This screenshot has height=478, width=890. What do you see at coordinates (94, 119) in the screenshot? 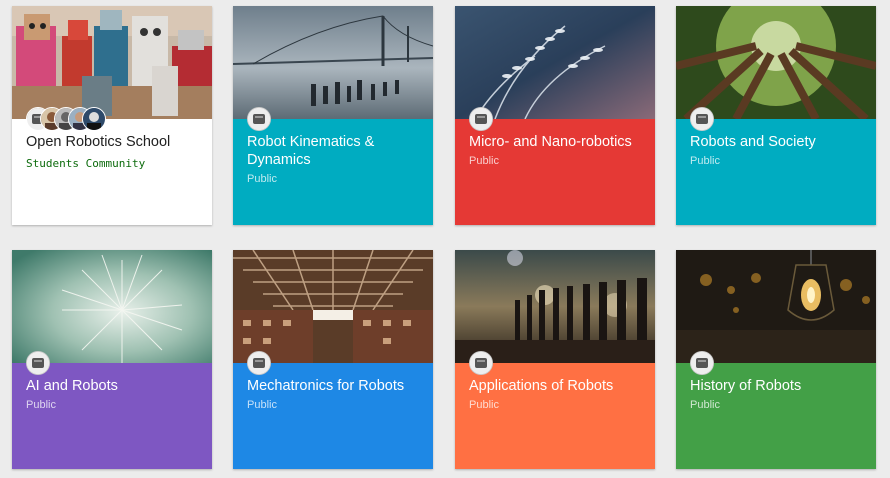
I see `member-avatar` at bounding box center [94, 119].